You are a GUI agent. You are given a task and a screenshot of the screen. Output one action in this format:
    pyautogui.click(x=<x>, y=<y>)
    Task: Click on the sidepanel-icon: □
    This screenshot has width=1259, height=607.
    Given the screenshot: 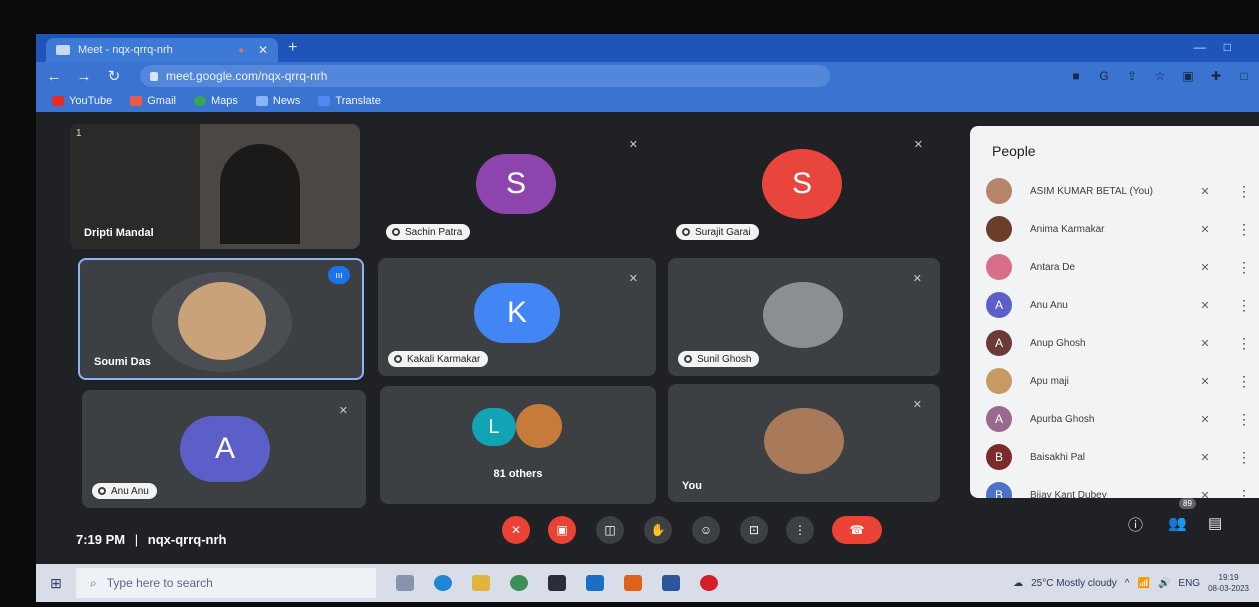 What is the action you would take?
    pyautogui.click(x=1244, y=76)
    